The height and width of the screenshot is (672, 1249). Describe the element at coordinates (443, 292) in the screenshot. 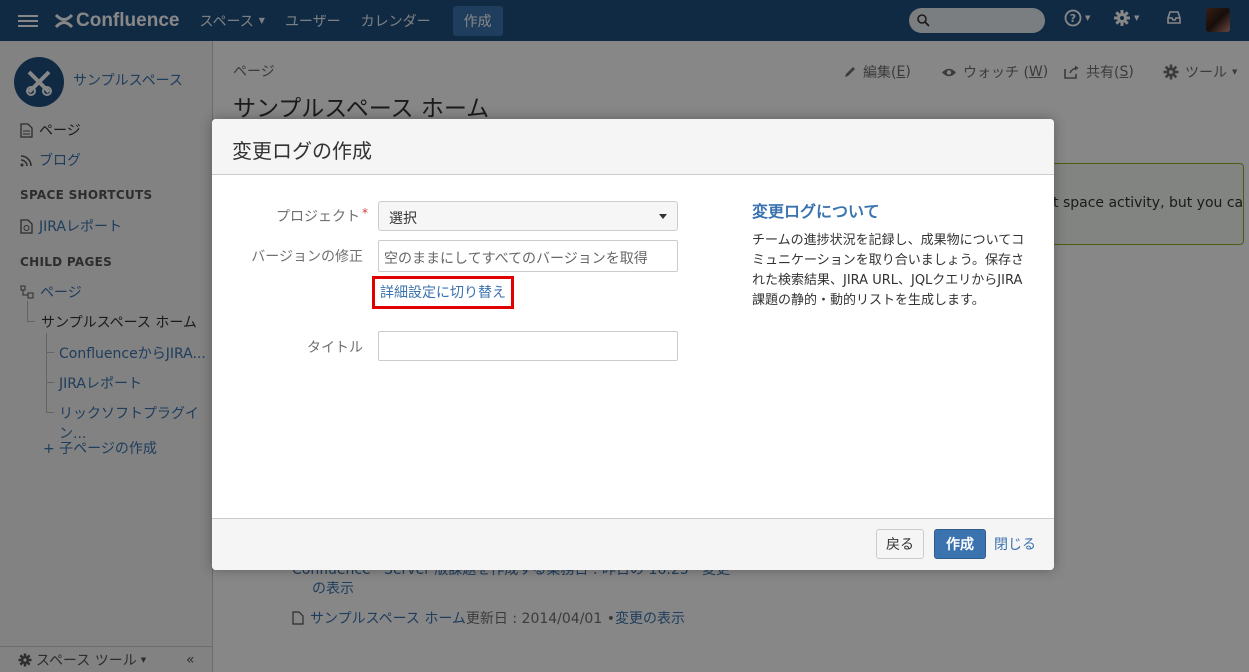

I see `switch-to-advanced-link: 詳細設定に切り替え` at that location.